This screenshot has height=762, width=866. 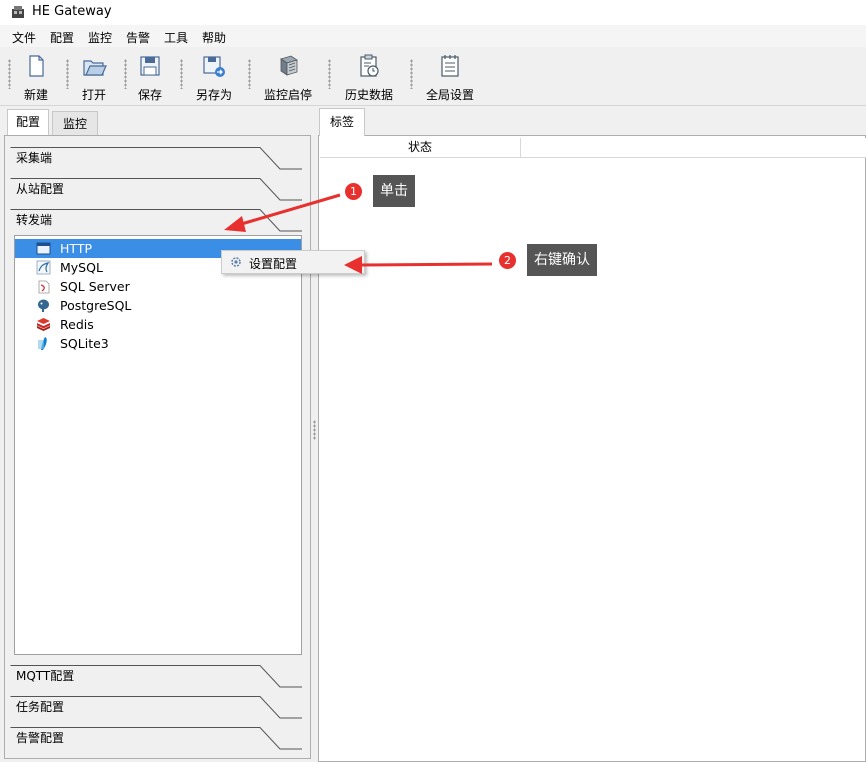 What do you see at coordinates (176, 37) in the screenshot?
I see `menu-tools: 工具` at bounding box center [176, 37].